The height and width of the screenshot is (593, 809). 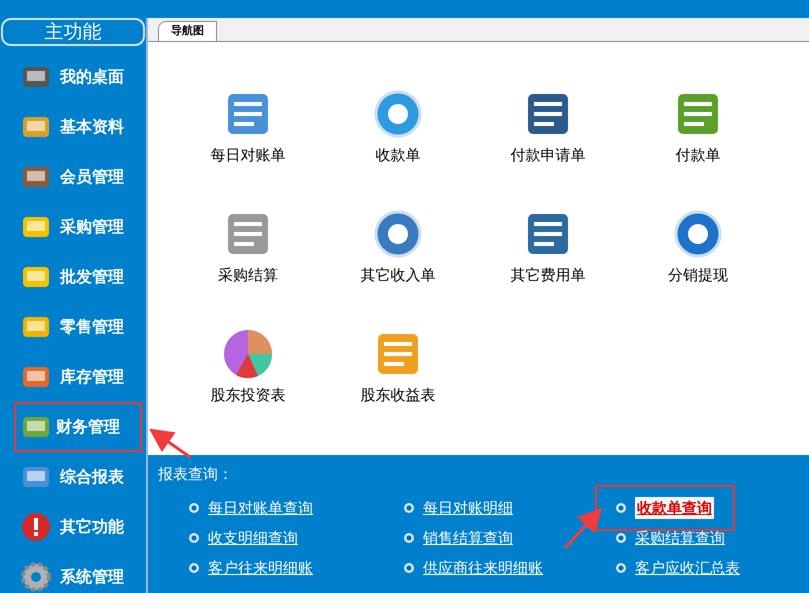 What do you see at coordinates (73, 227) in the screenshot?
I see `menu-item: 采购管理` at bounding box center [73, 227].